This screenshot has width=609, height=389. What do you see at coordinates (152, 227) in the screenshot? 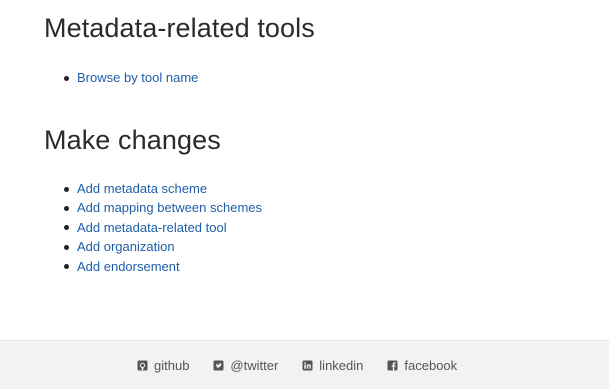
I see `add-metadata-tool-link: Add metadata-related tool` at bounding box center [152, 227].